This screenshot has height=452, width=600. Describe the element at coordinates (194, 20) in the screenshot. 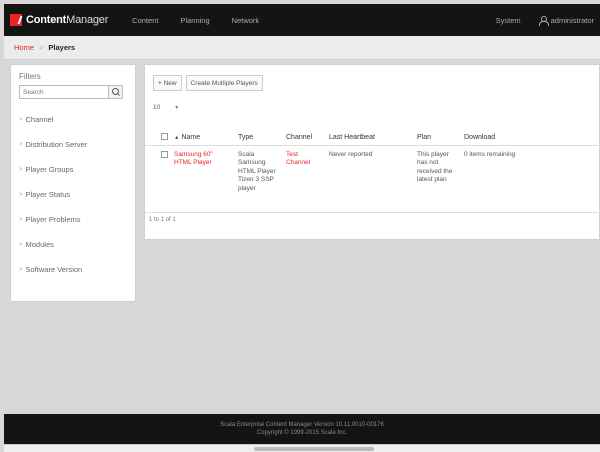

I see `nav-planning: Planning` at that location.